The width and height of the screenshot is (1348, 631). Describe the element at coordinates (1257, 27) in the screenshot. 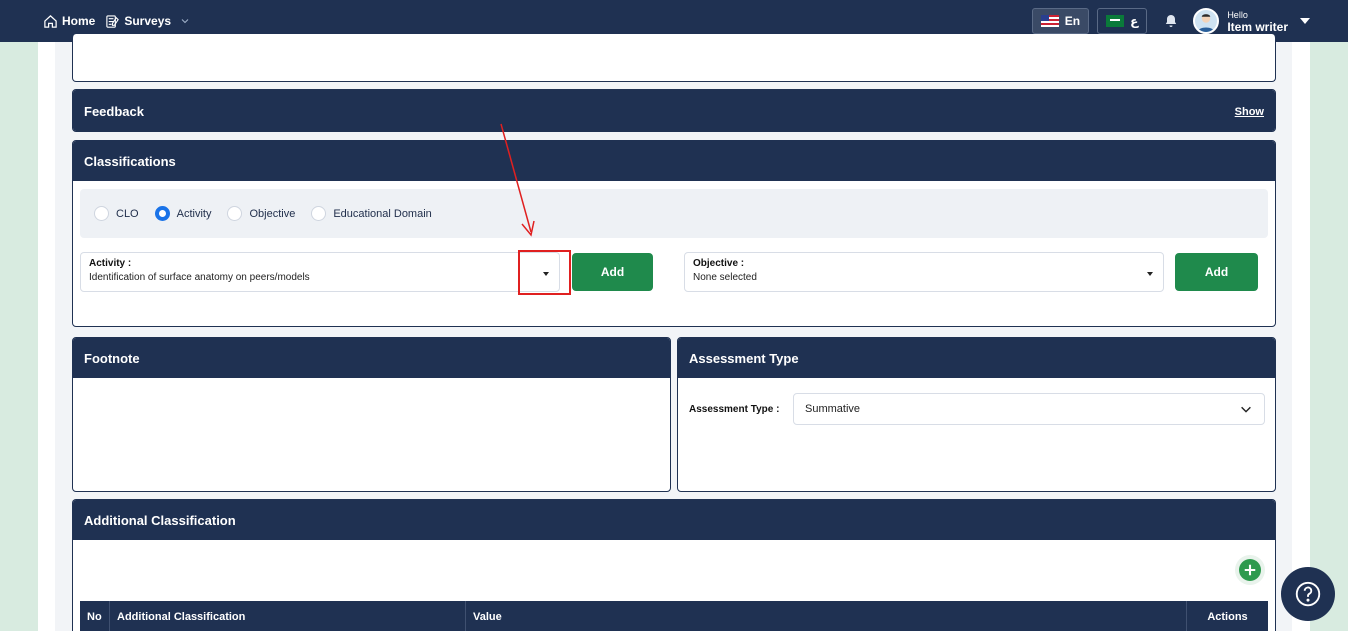

I see `user-role: Item writer` at that location.